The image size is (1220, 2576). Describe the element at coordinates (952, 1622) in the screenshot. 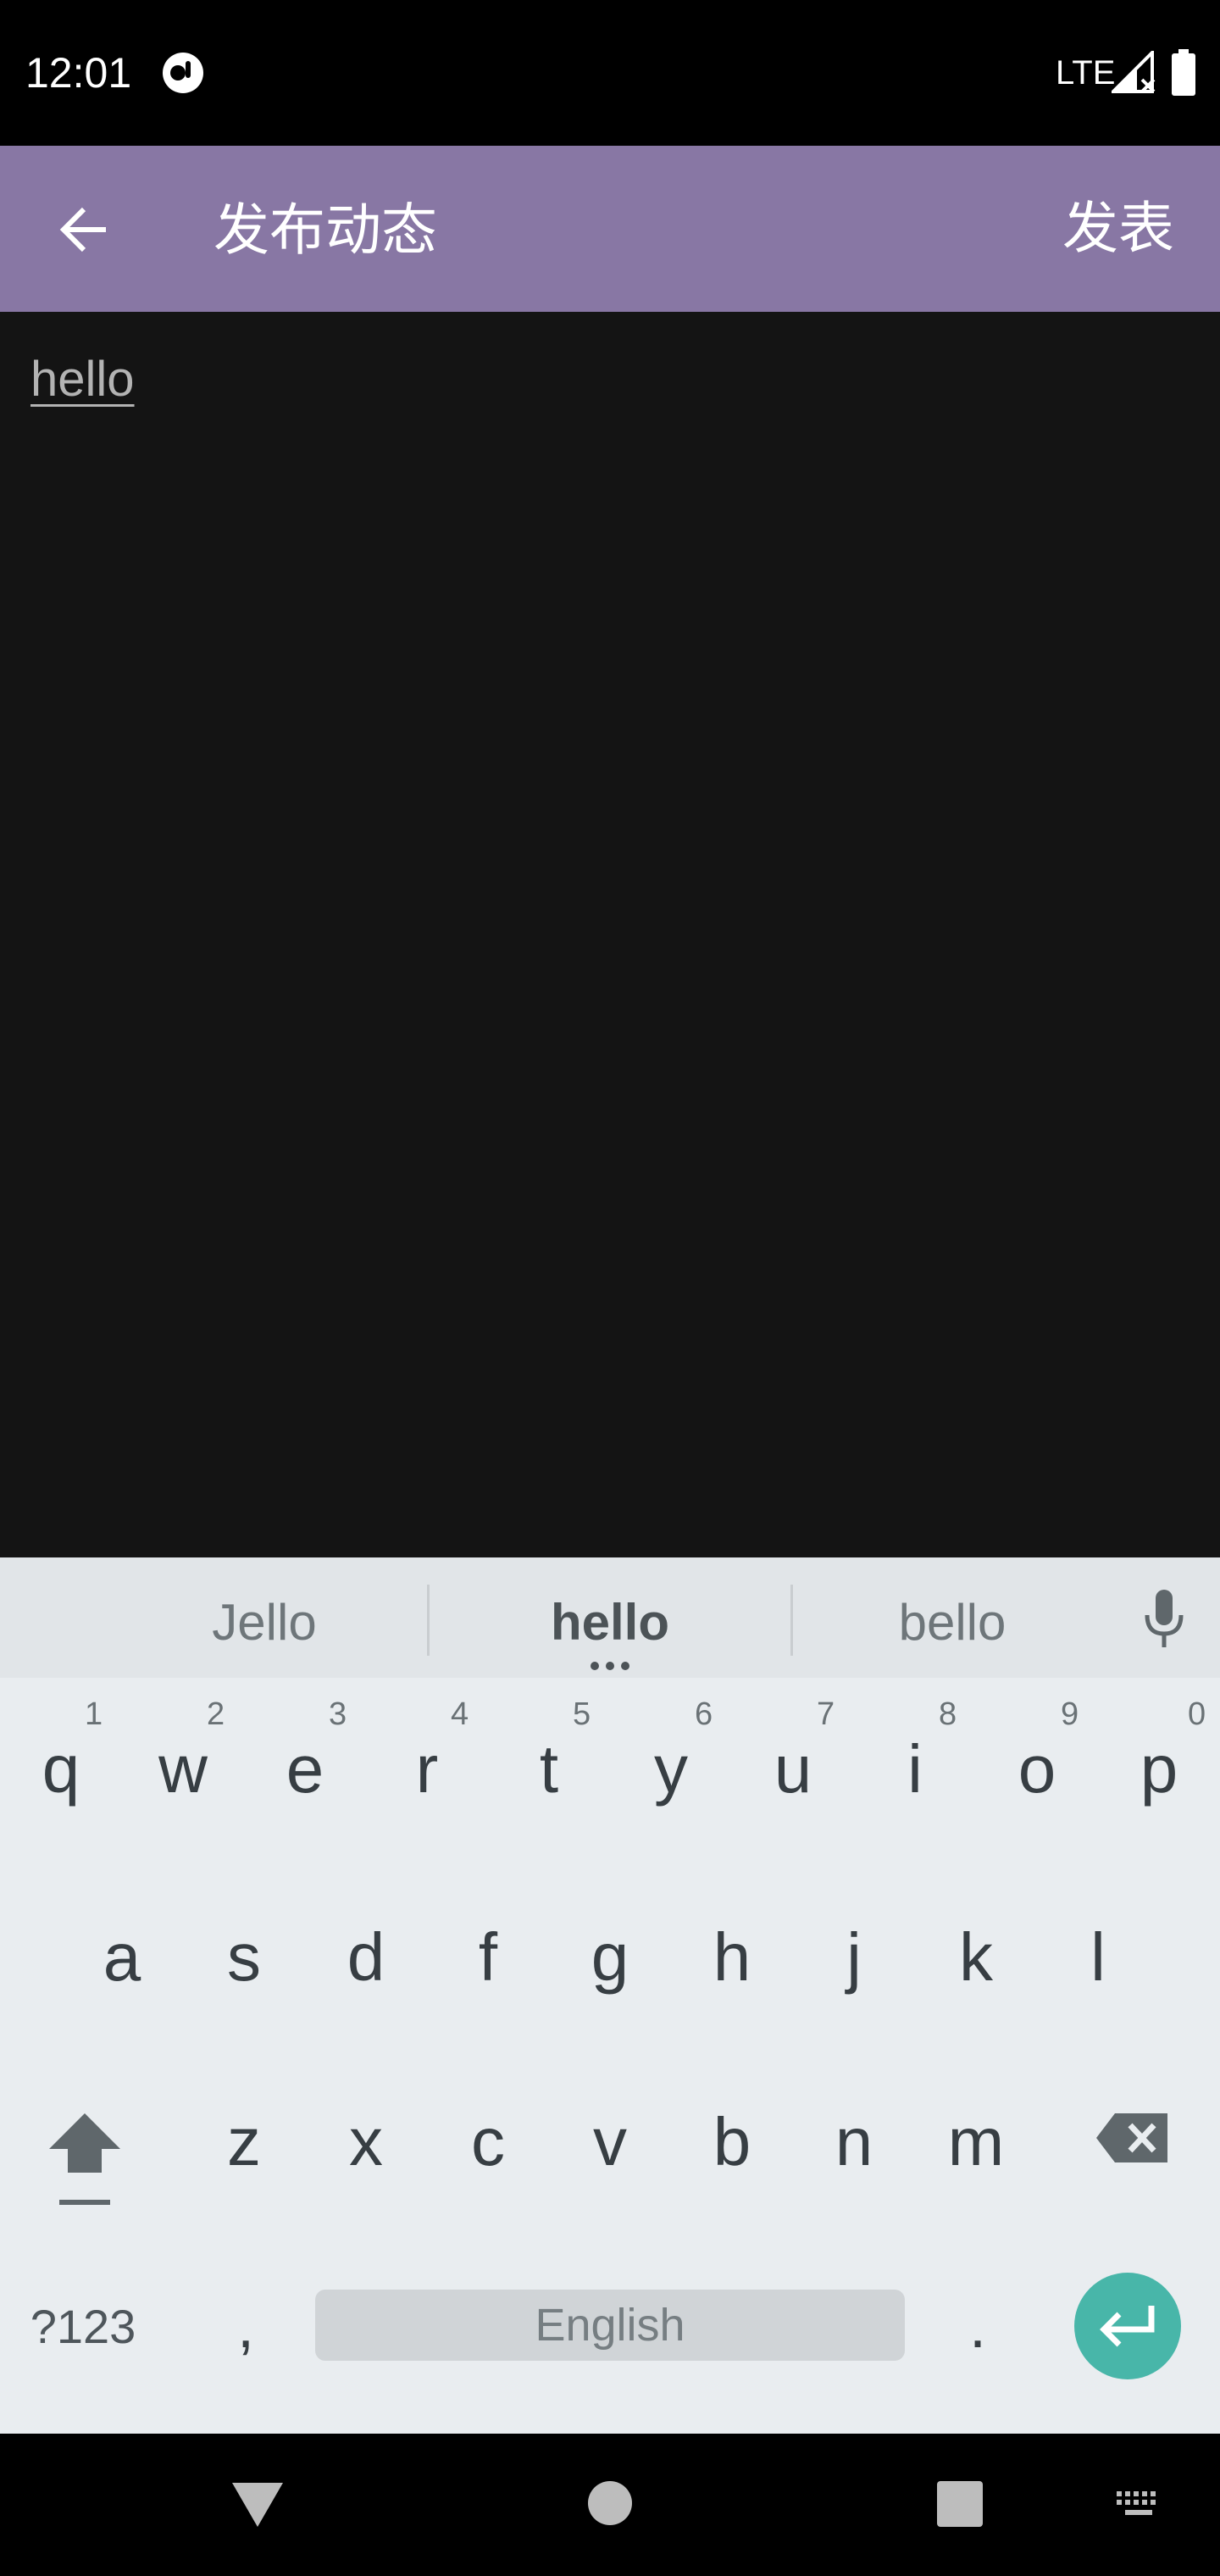

I see `suggestion-right: bello` at that location.